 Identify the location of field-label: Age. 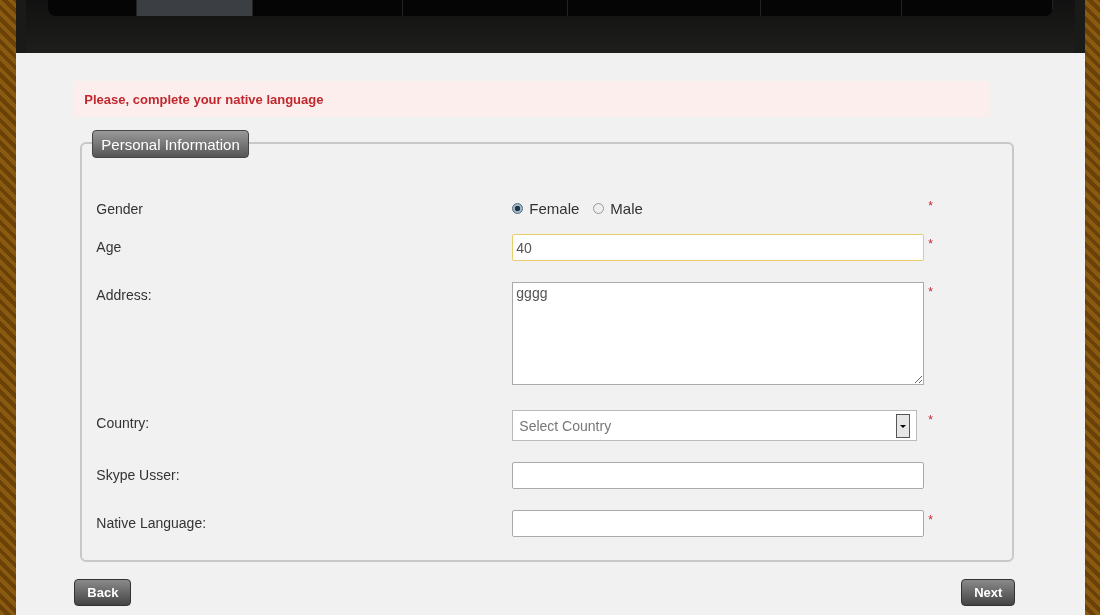
(109, 246).